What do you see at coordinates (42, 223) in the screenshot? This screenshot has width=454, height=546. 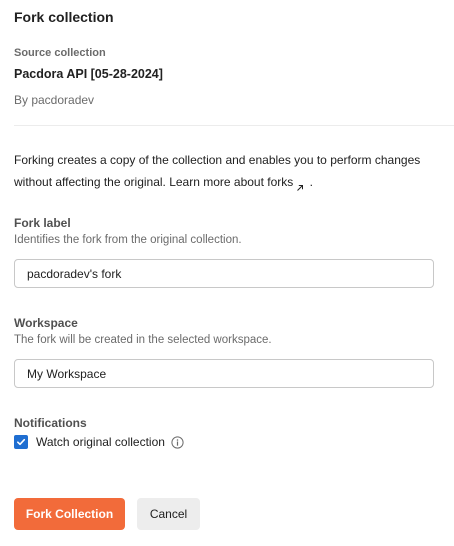 I see `fork-label-heading: Fork label` at bounding box center [42, 223].